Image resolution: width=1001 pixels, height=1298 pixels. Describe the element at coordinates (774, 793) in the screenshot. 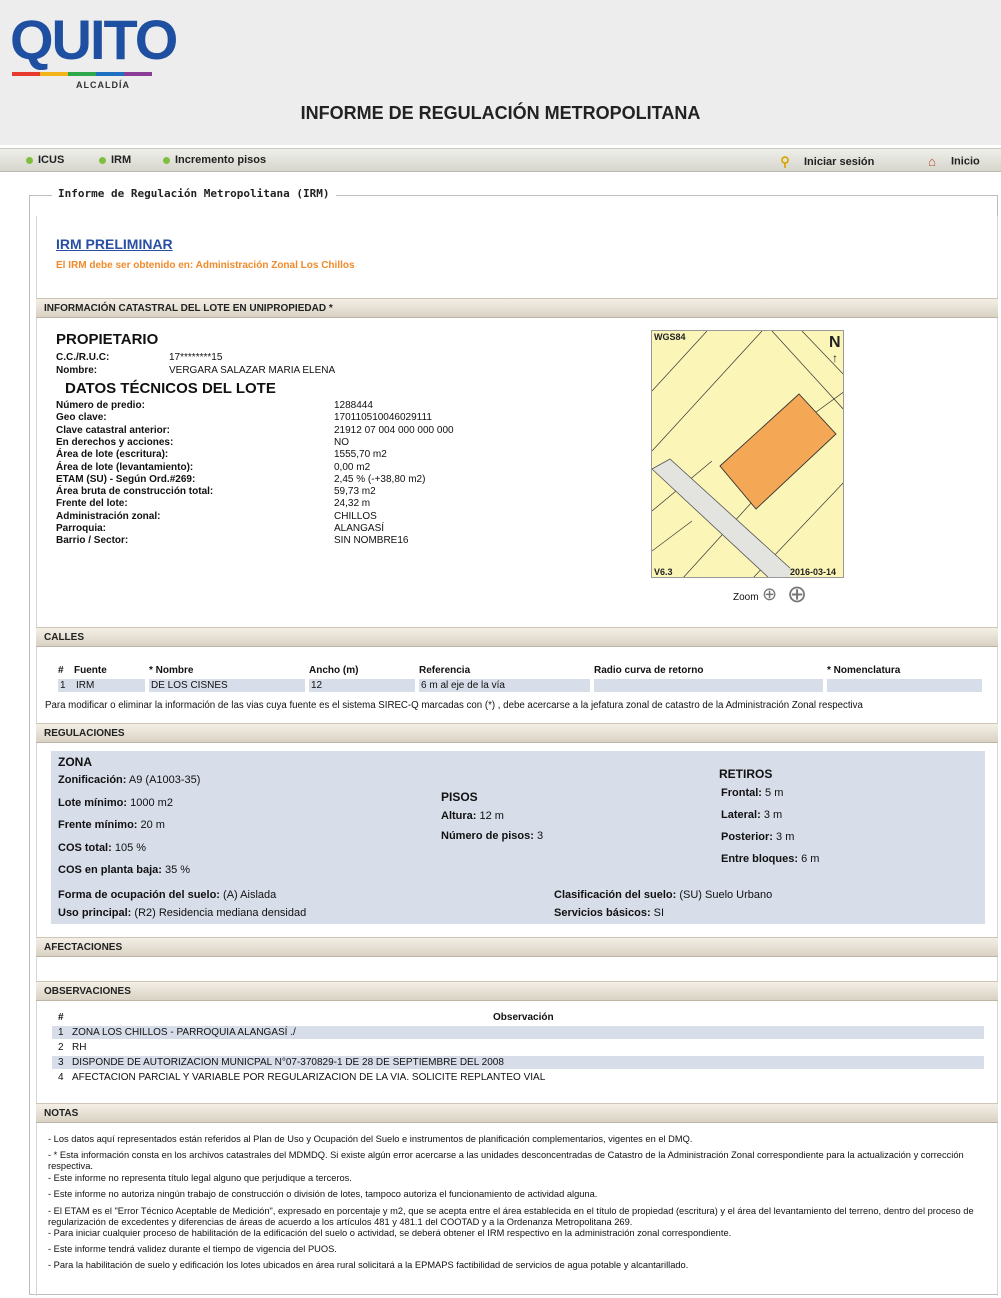

I see `retiros-item-value: 5 m` at that location.